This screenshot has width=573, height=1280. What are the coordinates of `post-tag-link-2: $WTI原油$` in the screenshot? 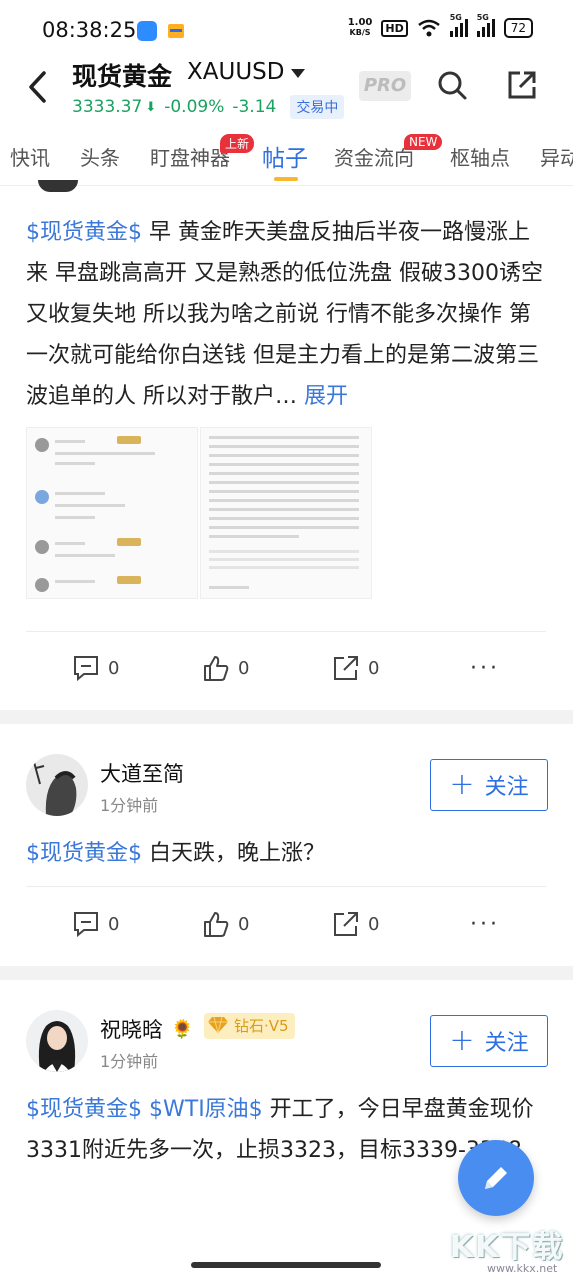 It's located at (206, 1109).